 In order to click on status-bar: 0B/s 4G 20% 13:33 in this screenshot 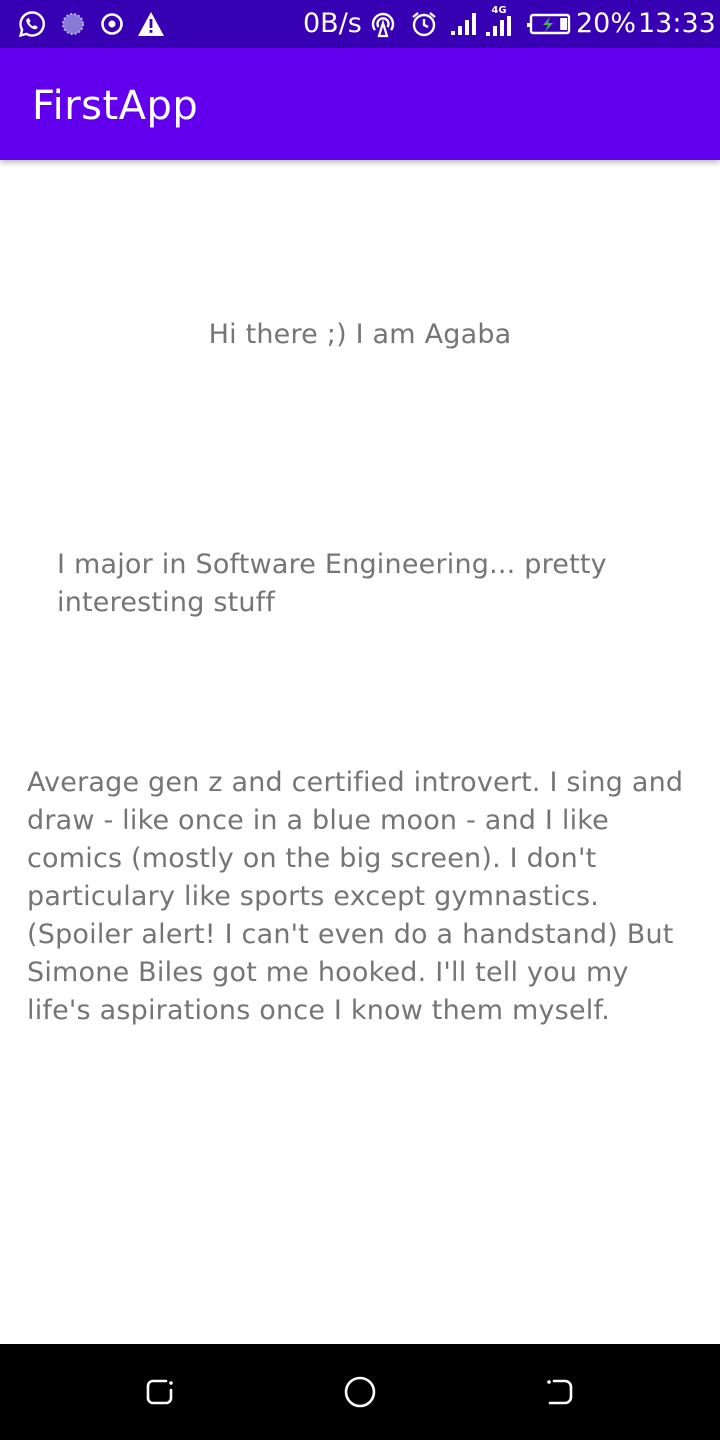, I will do `click(360, 24)`.